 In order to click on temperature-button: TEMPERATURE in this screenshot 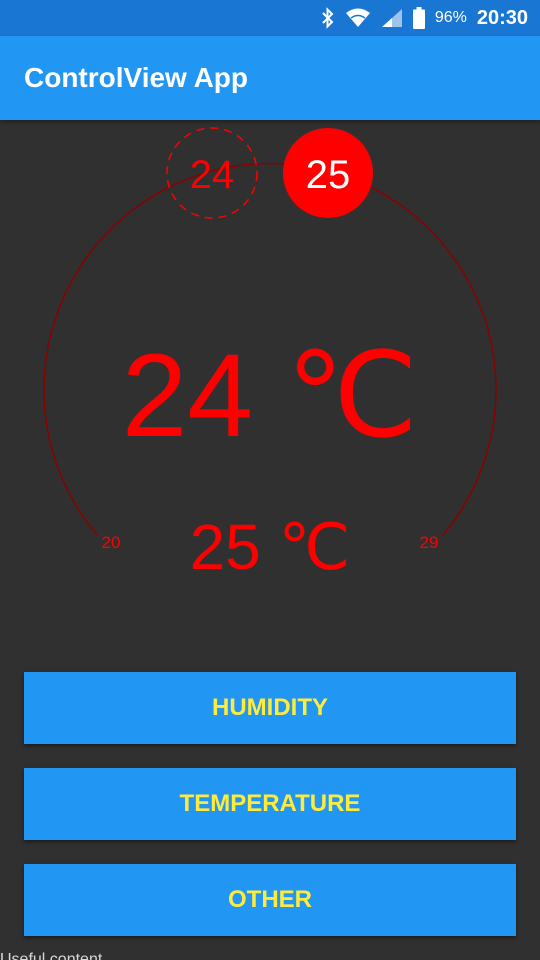, I will do `click(270, 804)`.